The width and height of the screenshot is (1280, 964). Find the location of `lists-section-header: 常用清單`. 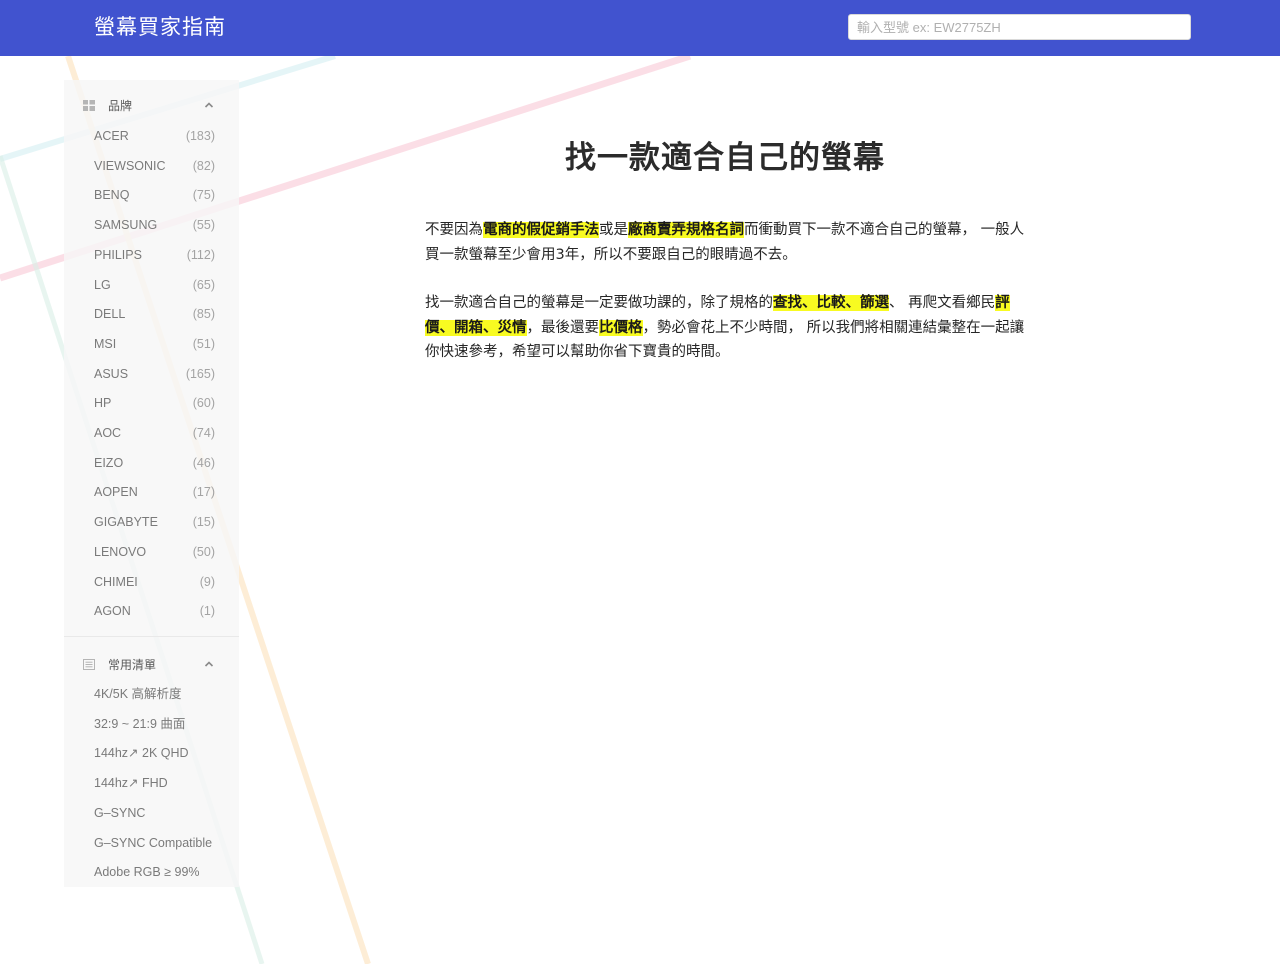

lists-section-header: 常用清單 is located at coordinates (151, 665).